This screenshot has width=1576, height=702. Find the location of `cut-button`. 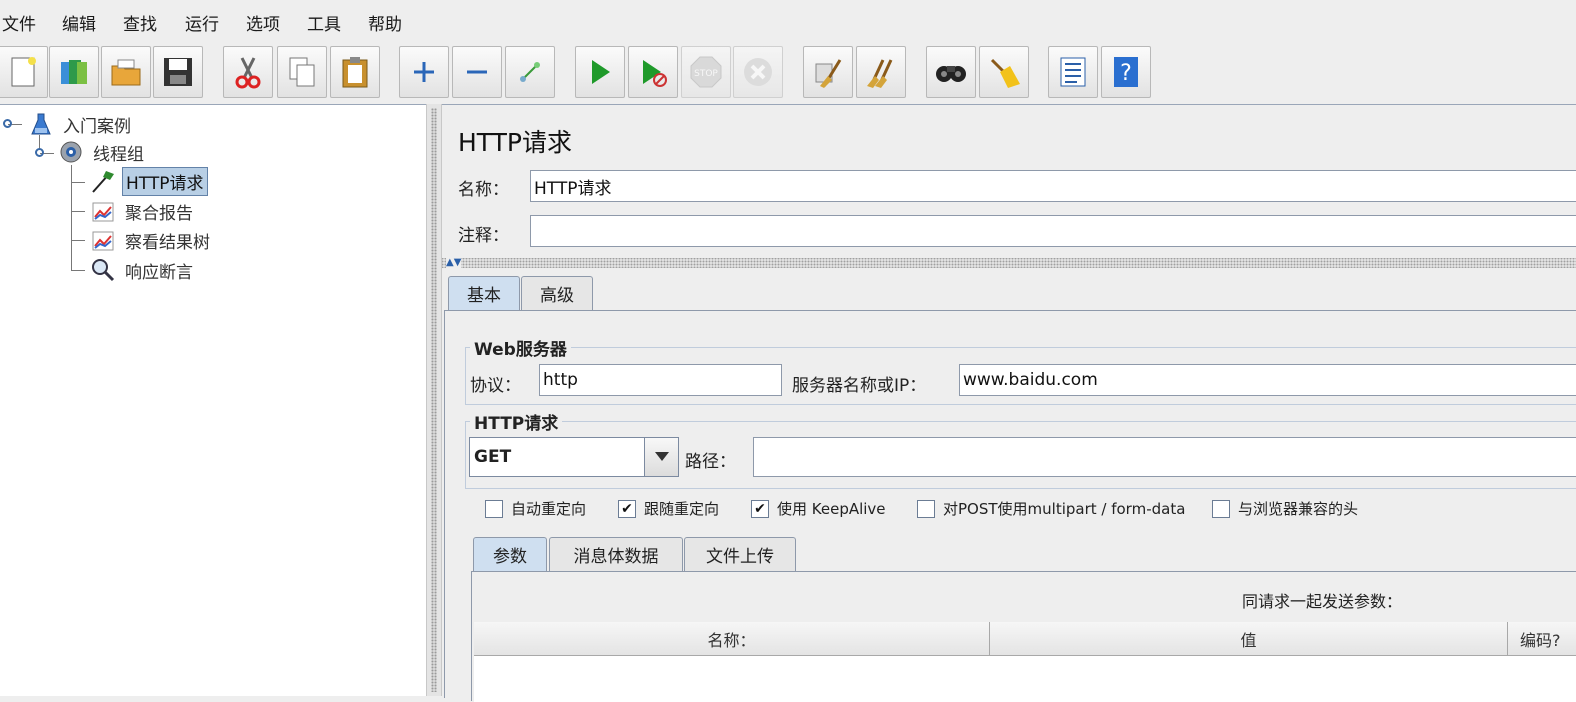

cut-button is located at coordinates (248, 72).